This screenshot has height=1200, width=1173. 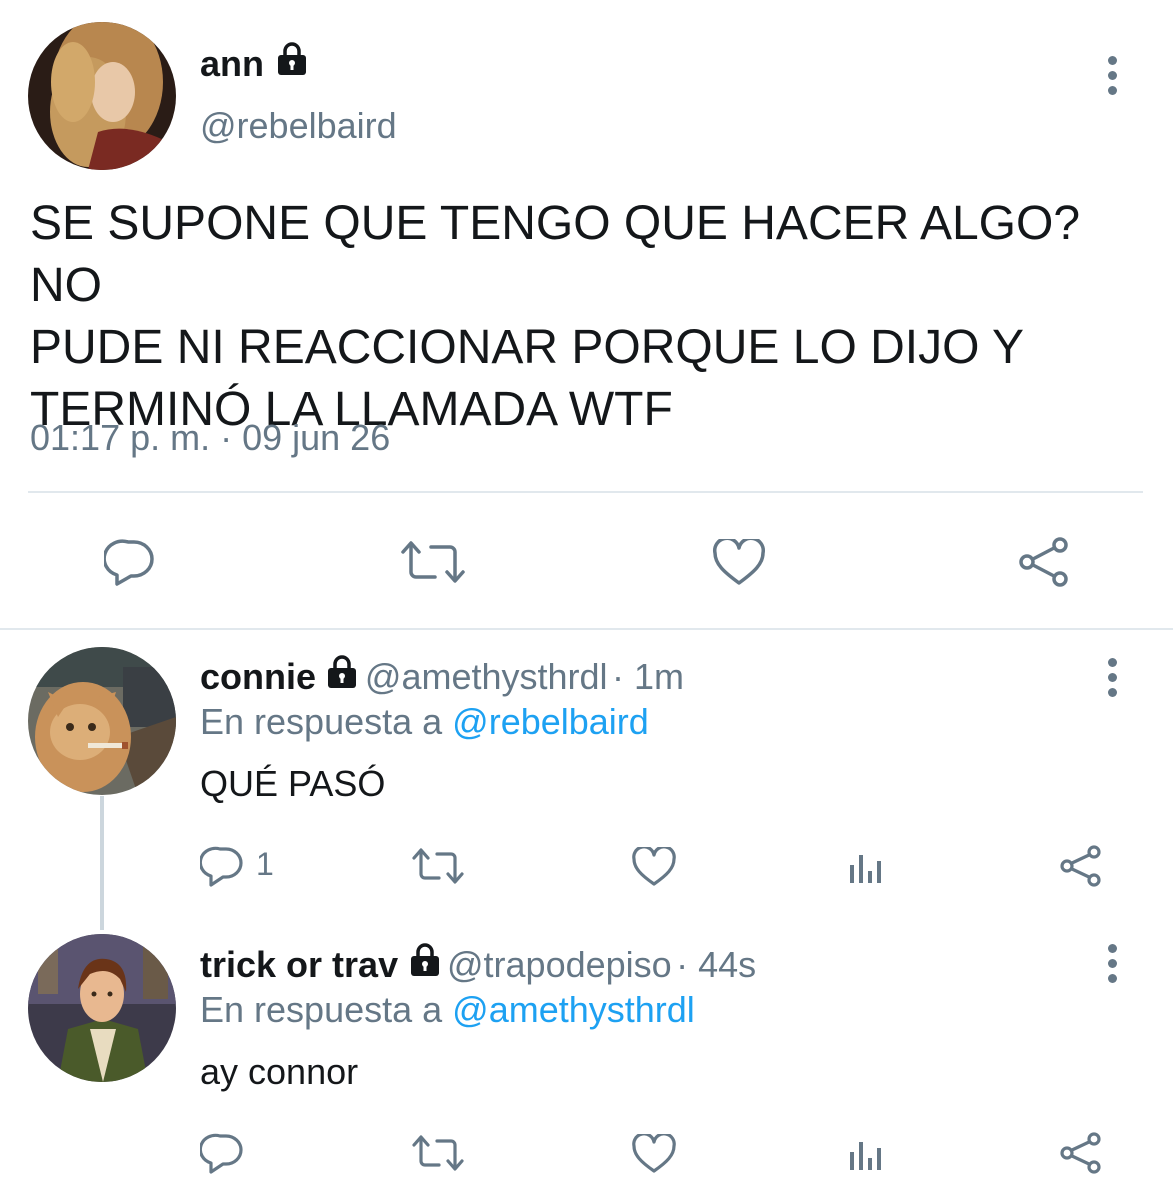 What do you see at coordinates (279, 1071) in the screenshot?
I see `reply-text: ay connor` at bounding box center [279, 1071].